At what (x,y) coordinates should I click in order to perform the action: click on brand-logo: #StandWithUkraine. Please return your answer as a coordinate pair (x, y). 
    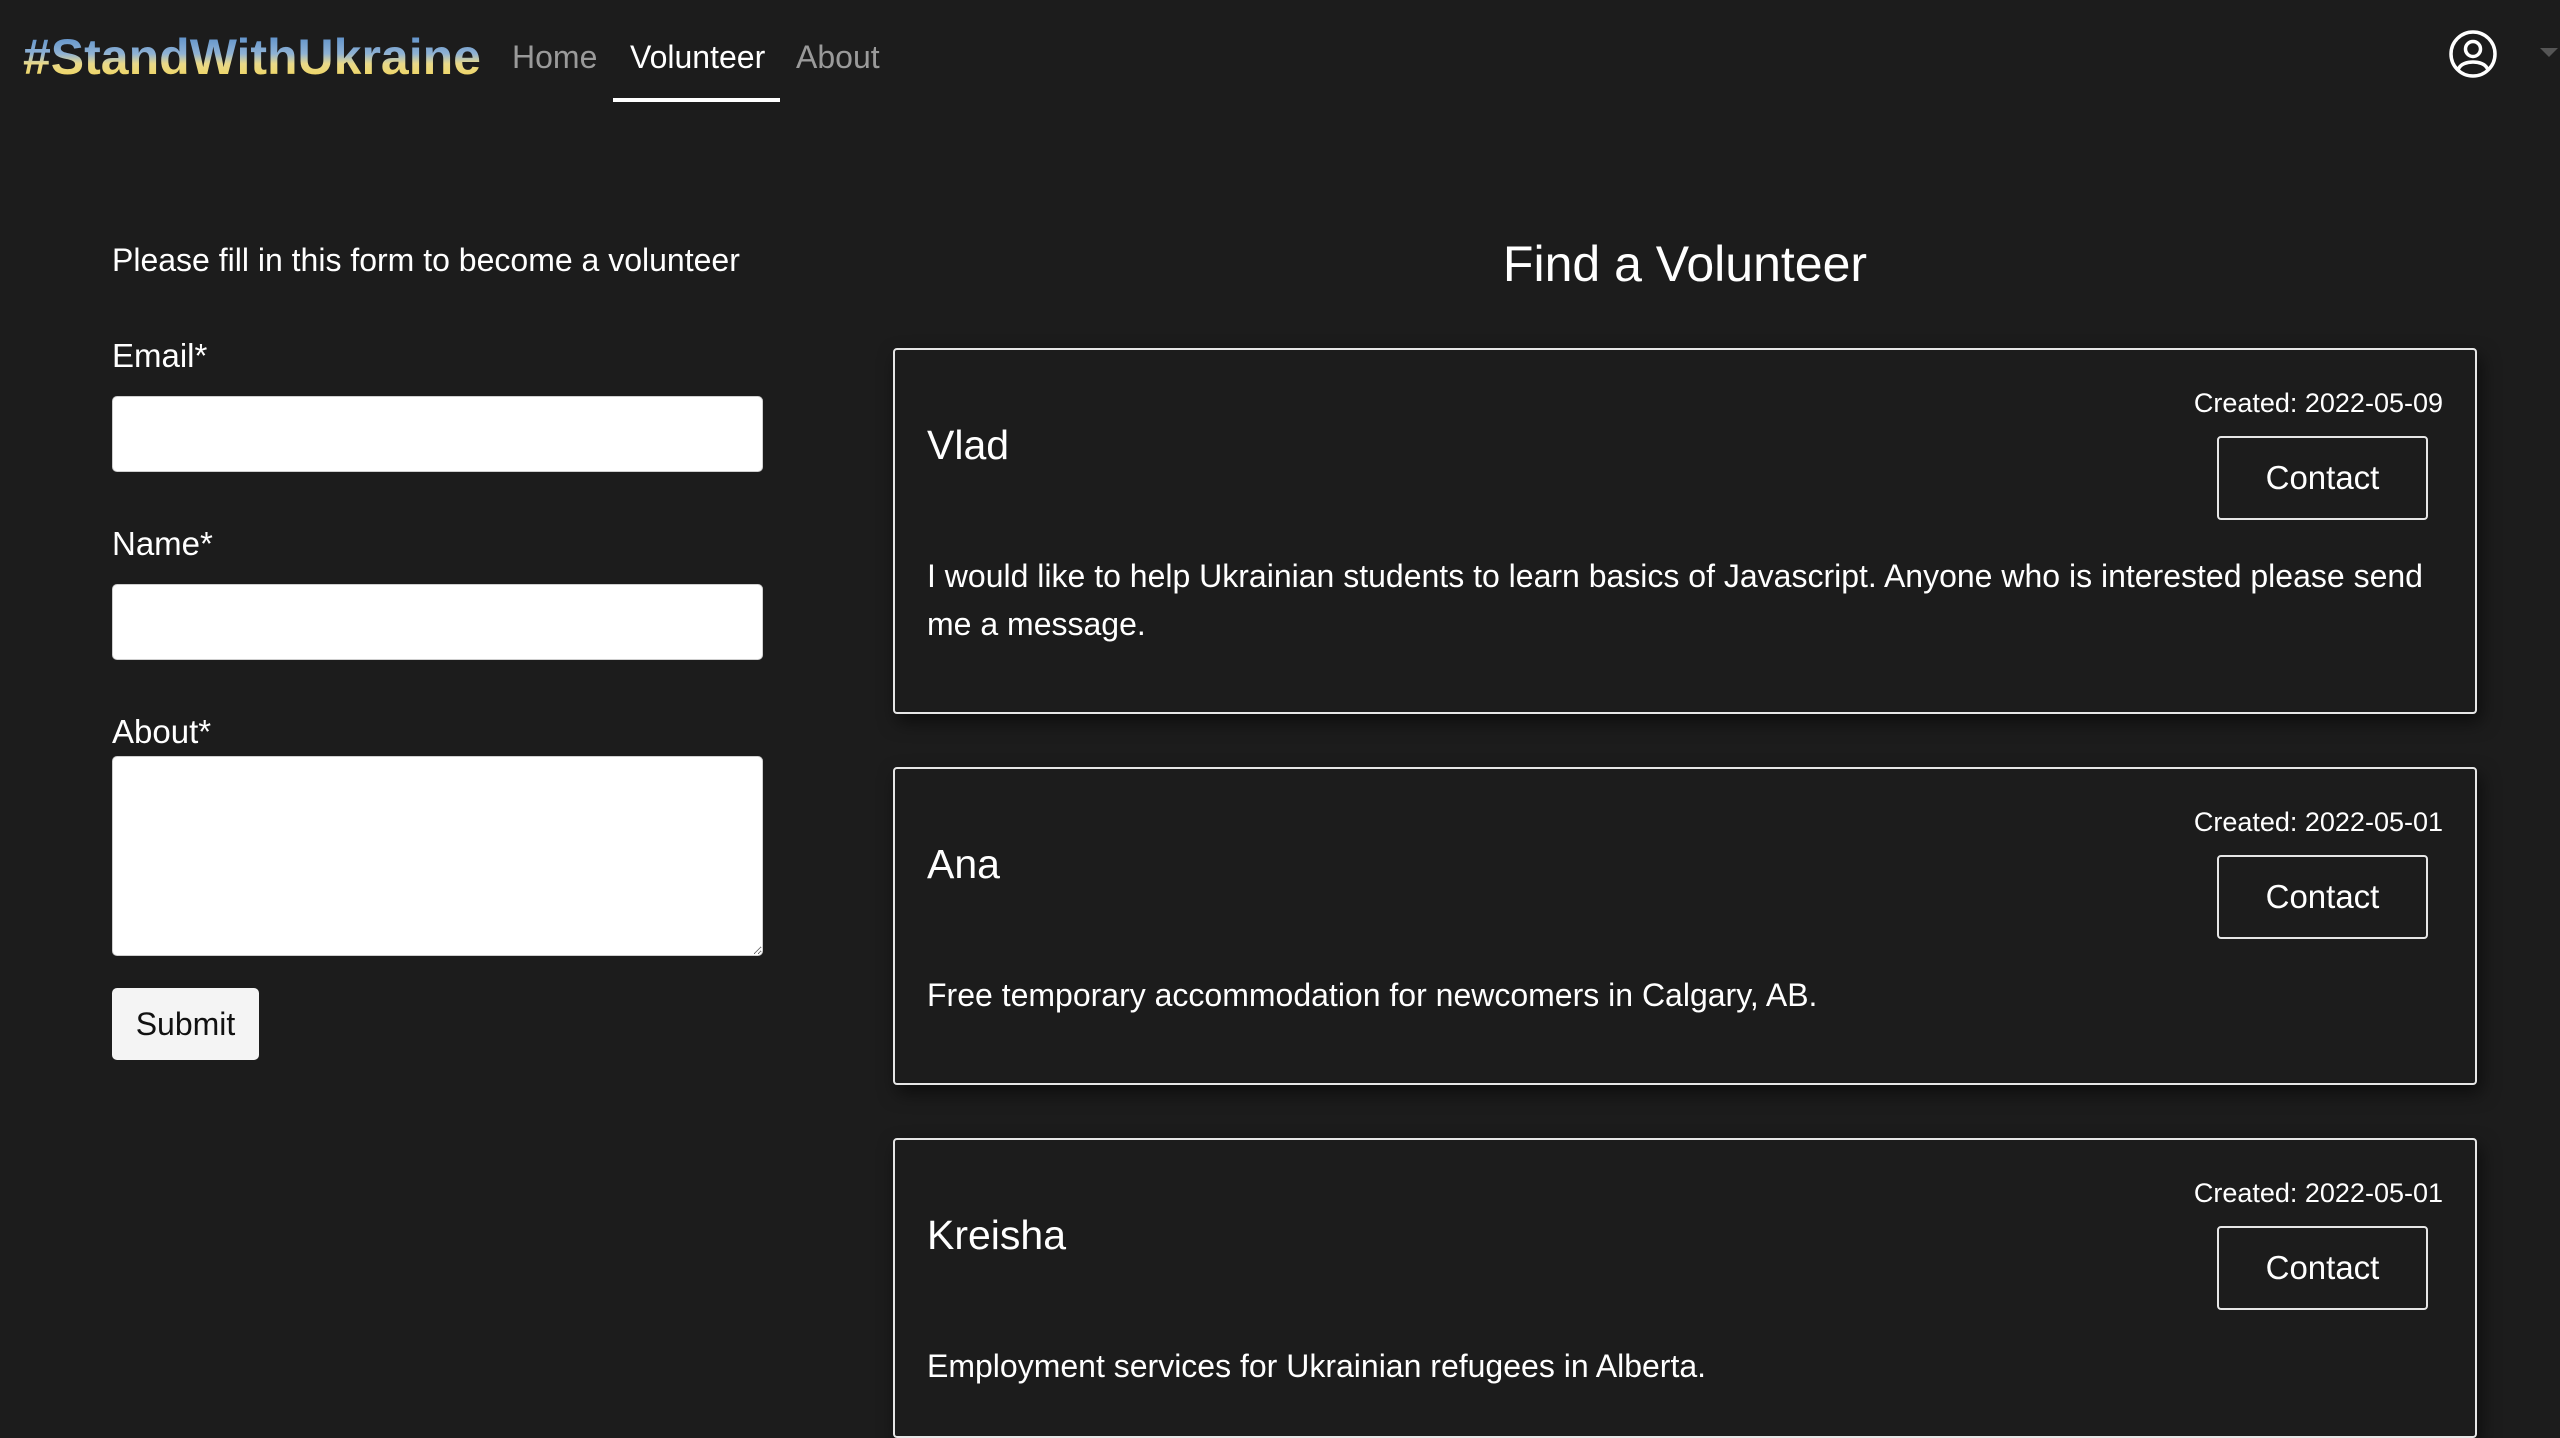
    Looking at the image, I should click on (252, 57).